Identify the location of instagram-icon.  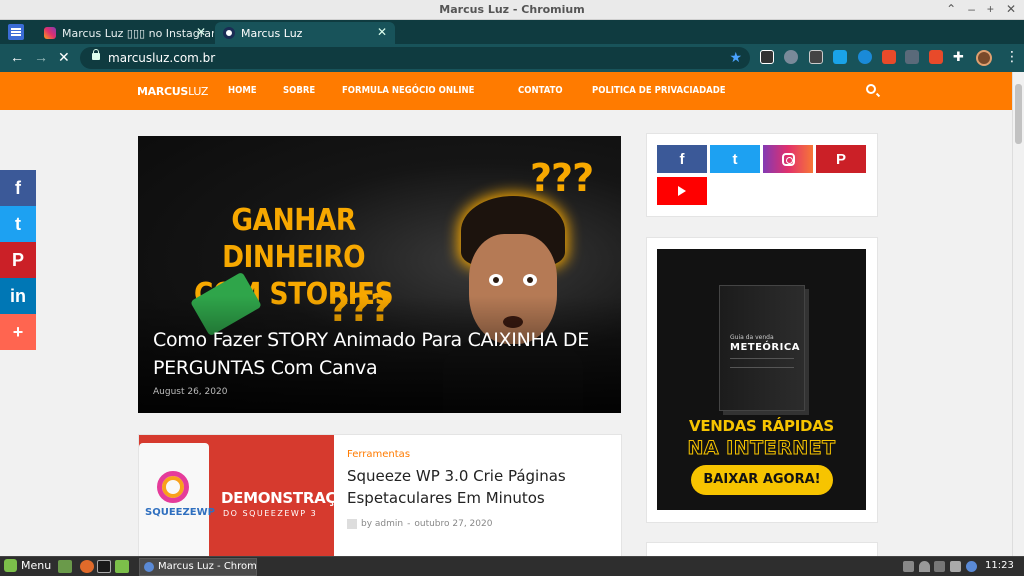
(788, 159).